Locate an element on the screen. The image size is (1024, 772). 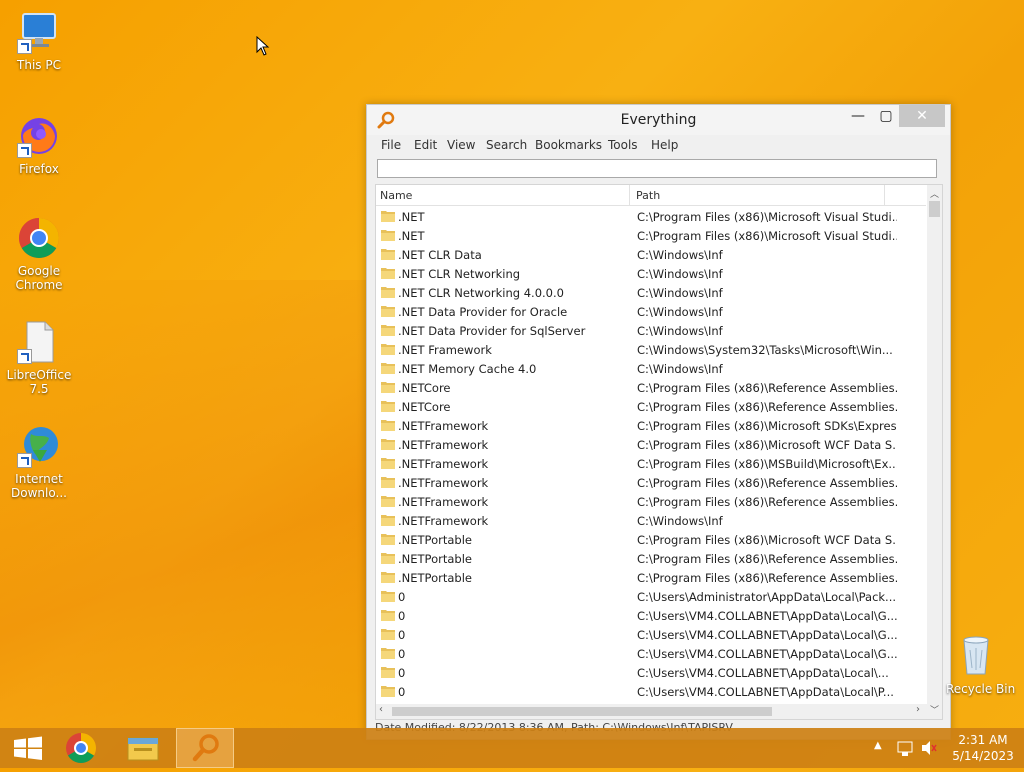
scroll-up-arrow-icon: ︿ is located at coordinates (934, 193).